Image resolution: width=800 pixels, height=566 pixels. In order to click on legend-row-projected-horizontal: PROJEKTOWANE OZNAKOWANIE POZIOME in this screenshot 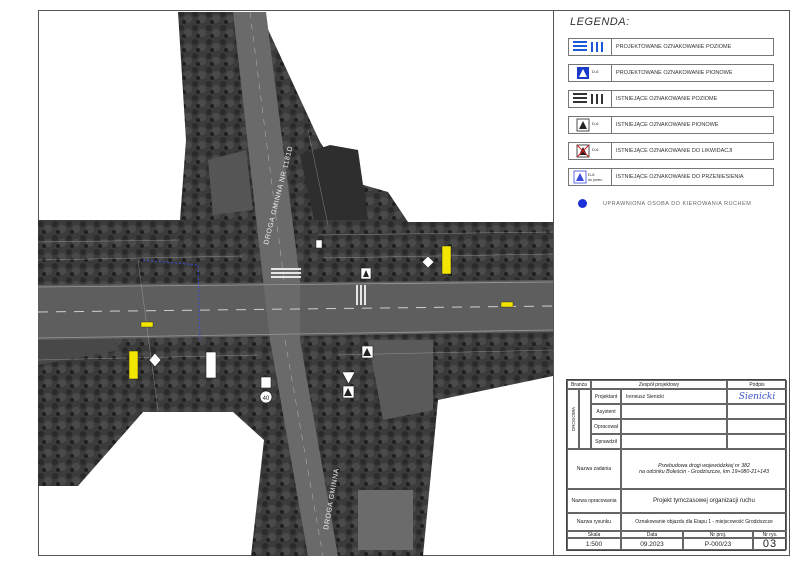, I will do `click(671, 47)`.